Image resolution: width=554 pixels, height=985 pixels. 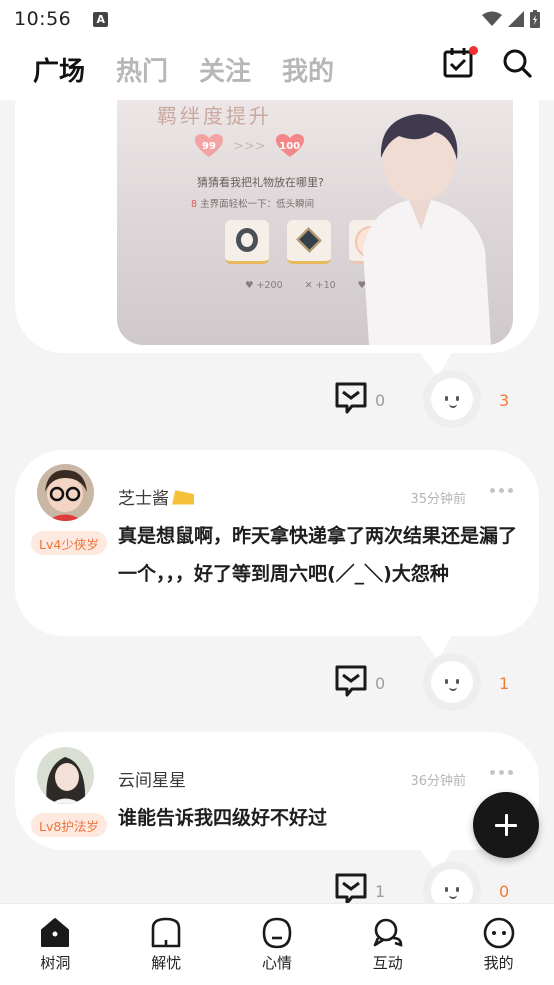 I want to click on gift-box, so click(x=309, y=242).